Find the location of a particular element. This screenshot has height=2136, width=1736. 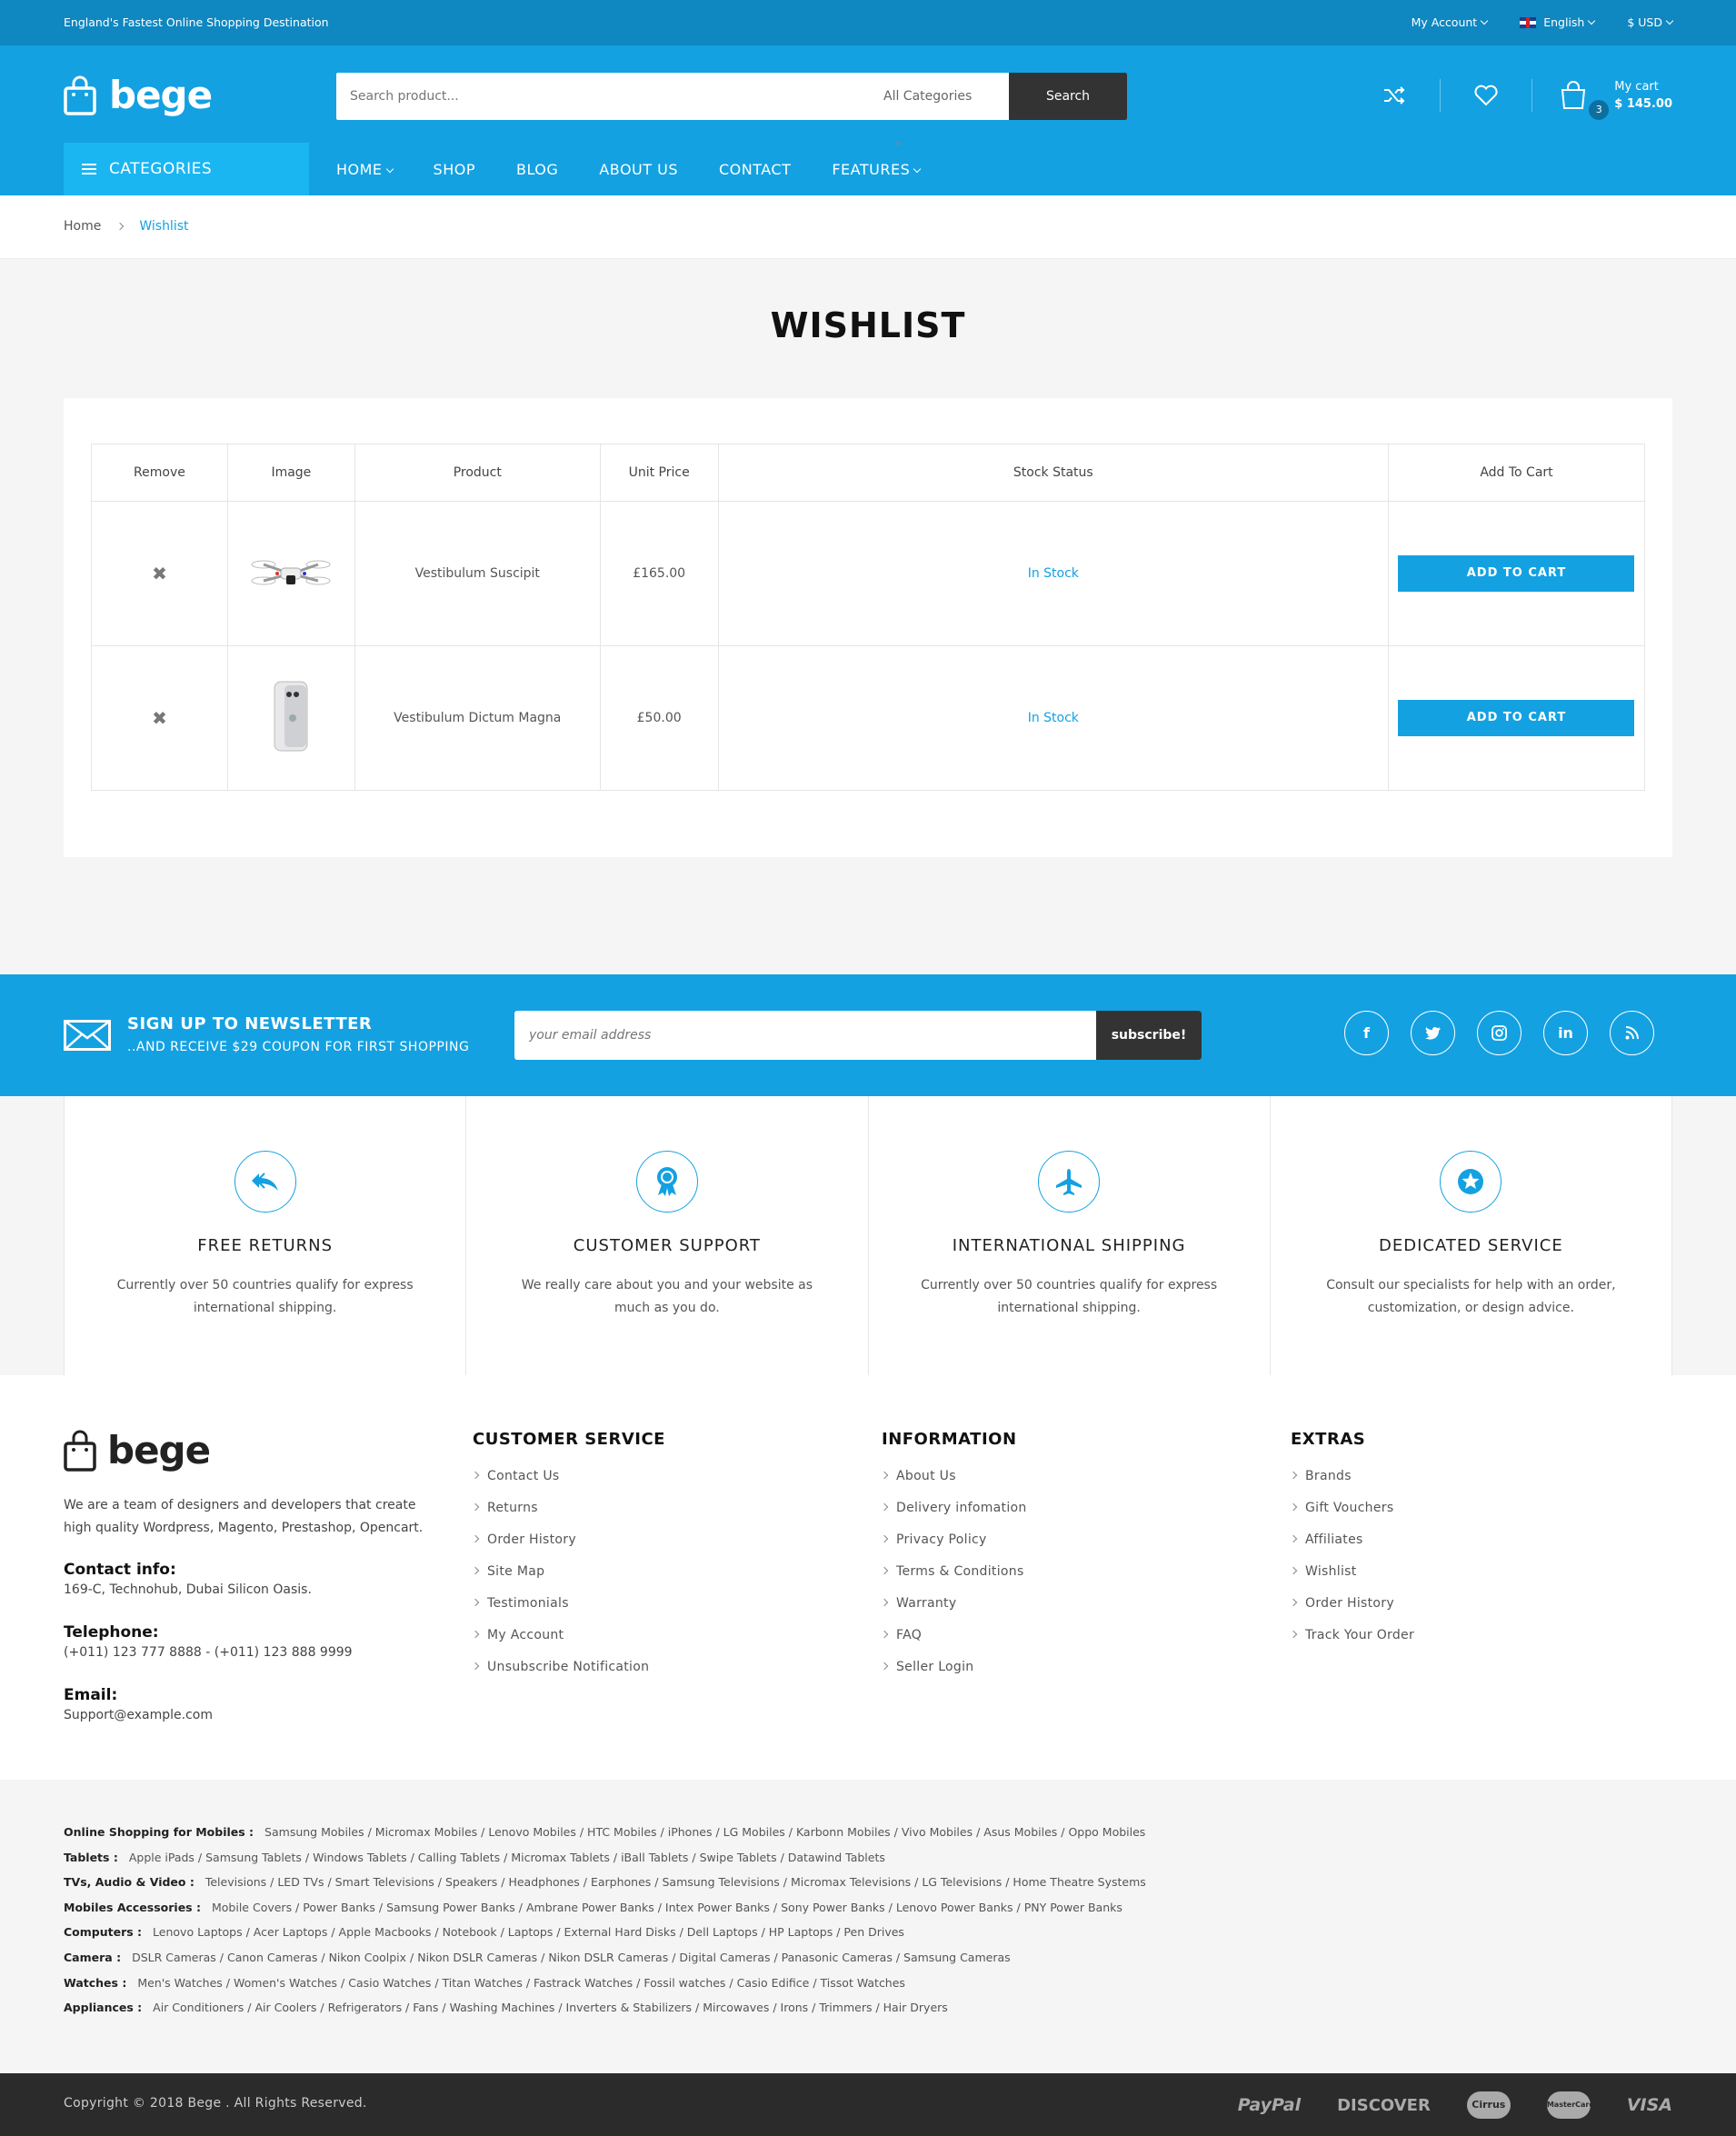

tag-link: Notebook is located at coordinates (470, 1932).